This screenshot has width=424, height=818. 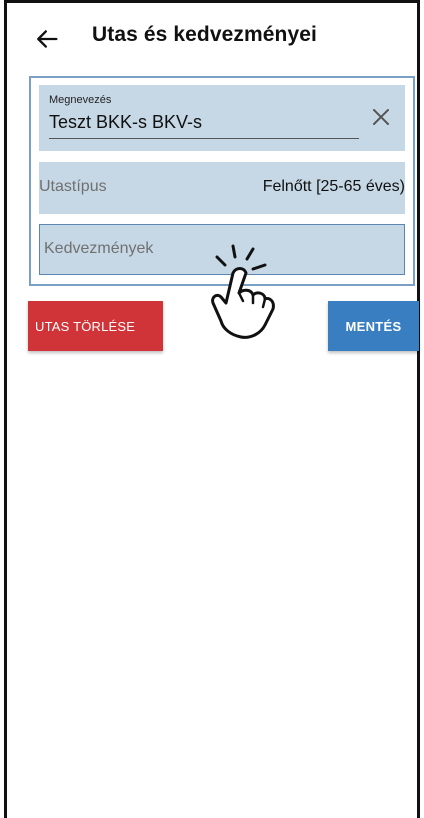 I want to click on name-field-label: Megnevezés, so click(x=80, y=100).